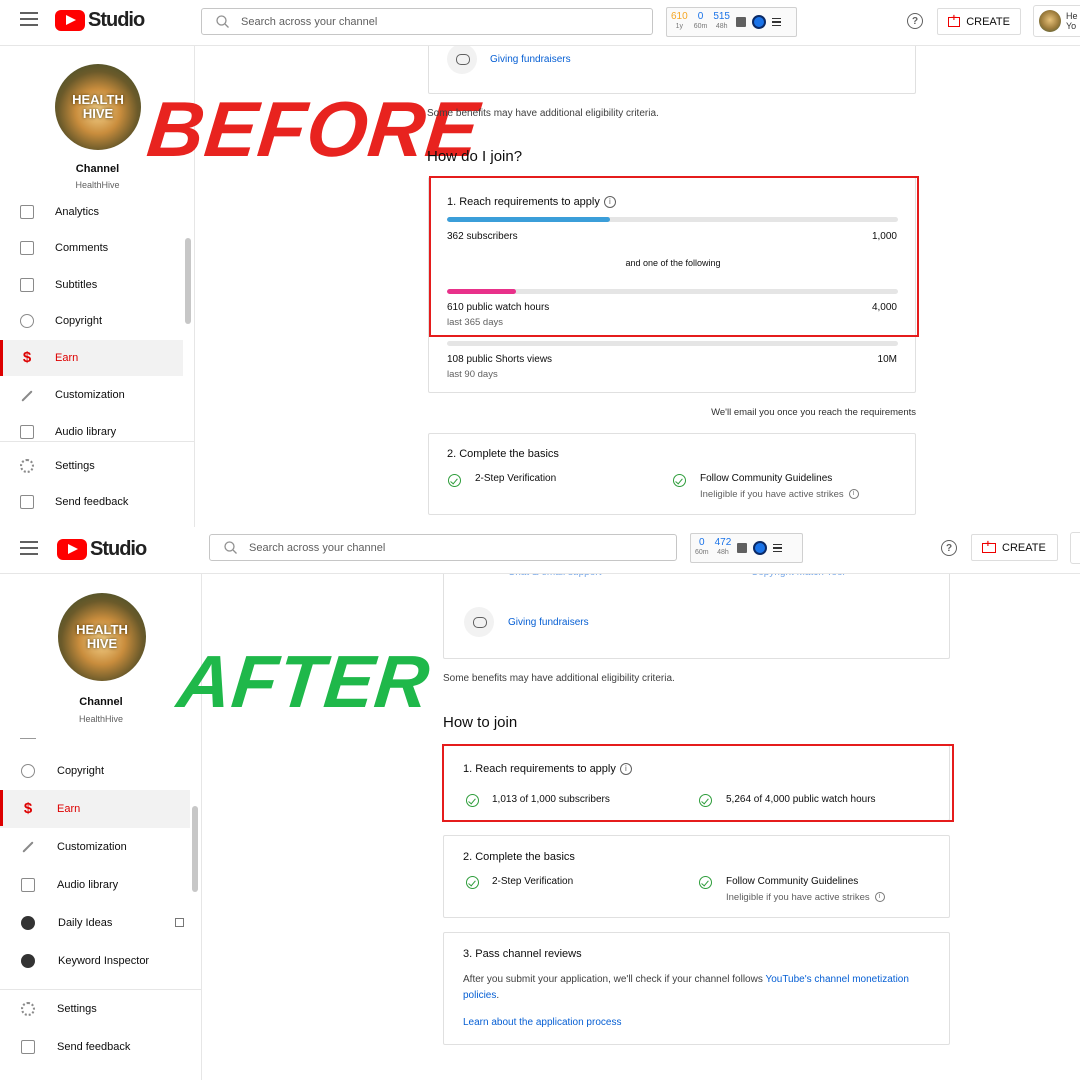  What do you see at coordinates (721, 21) in the screenshot?
I see `stat-48h: 515 48h` at bounding box center [721, 21].